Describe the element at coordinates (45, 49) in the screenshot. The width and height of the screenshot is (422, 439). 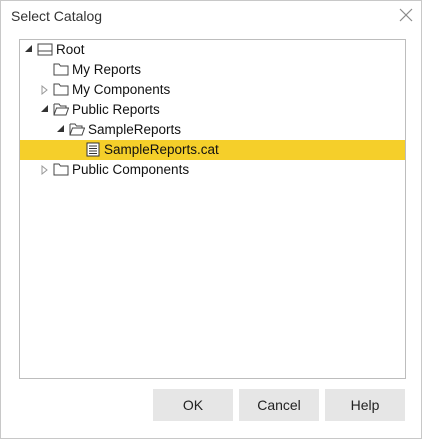
I see `root-drive-icon` at that location.